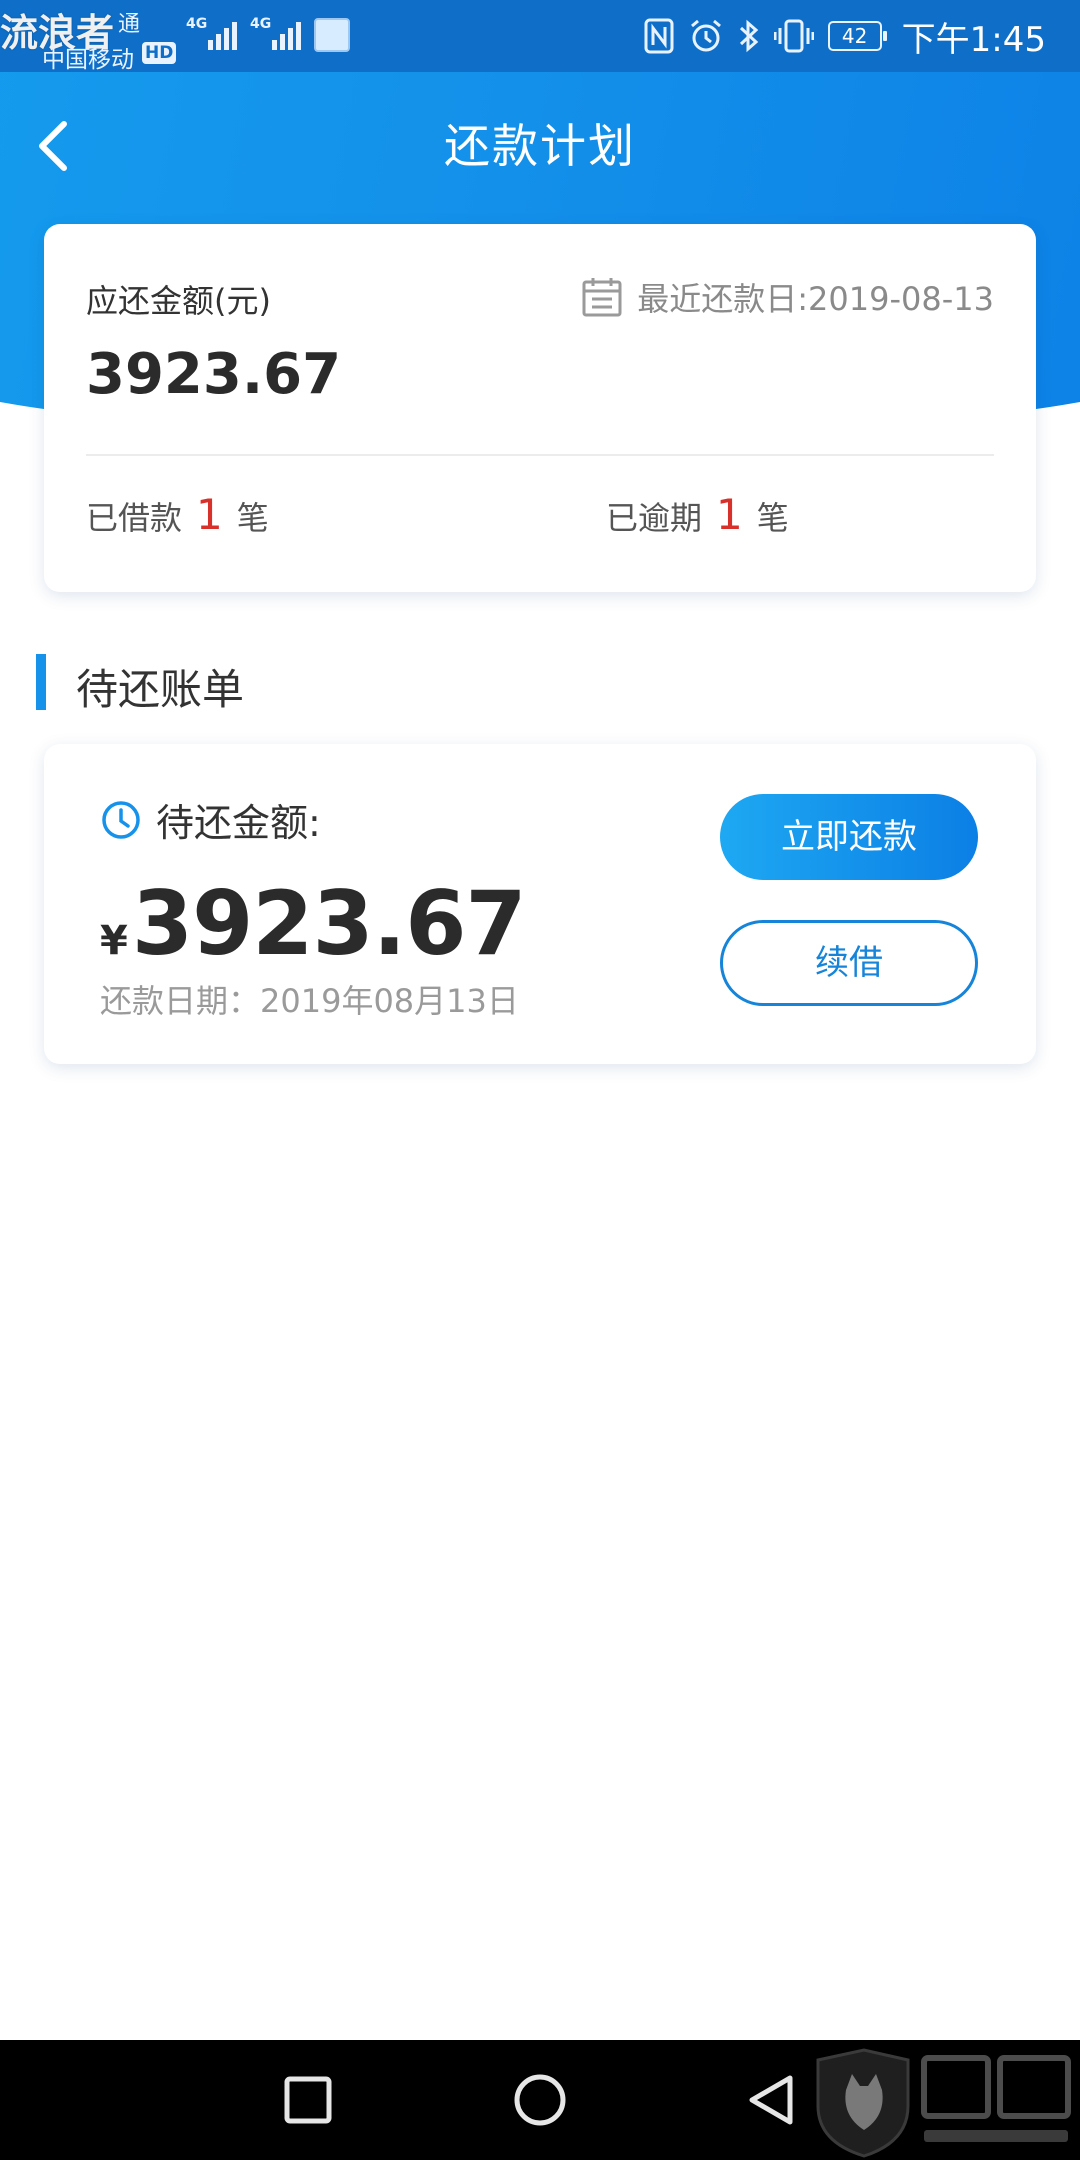 This screenshot has height=2160, width=1080. I want to click on battery-icon: 42, so click(857, 36).